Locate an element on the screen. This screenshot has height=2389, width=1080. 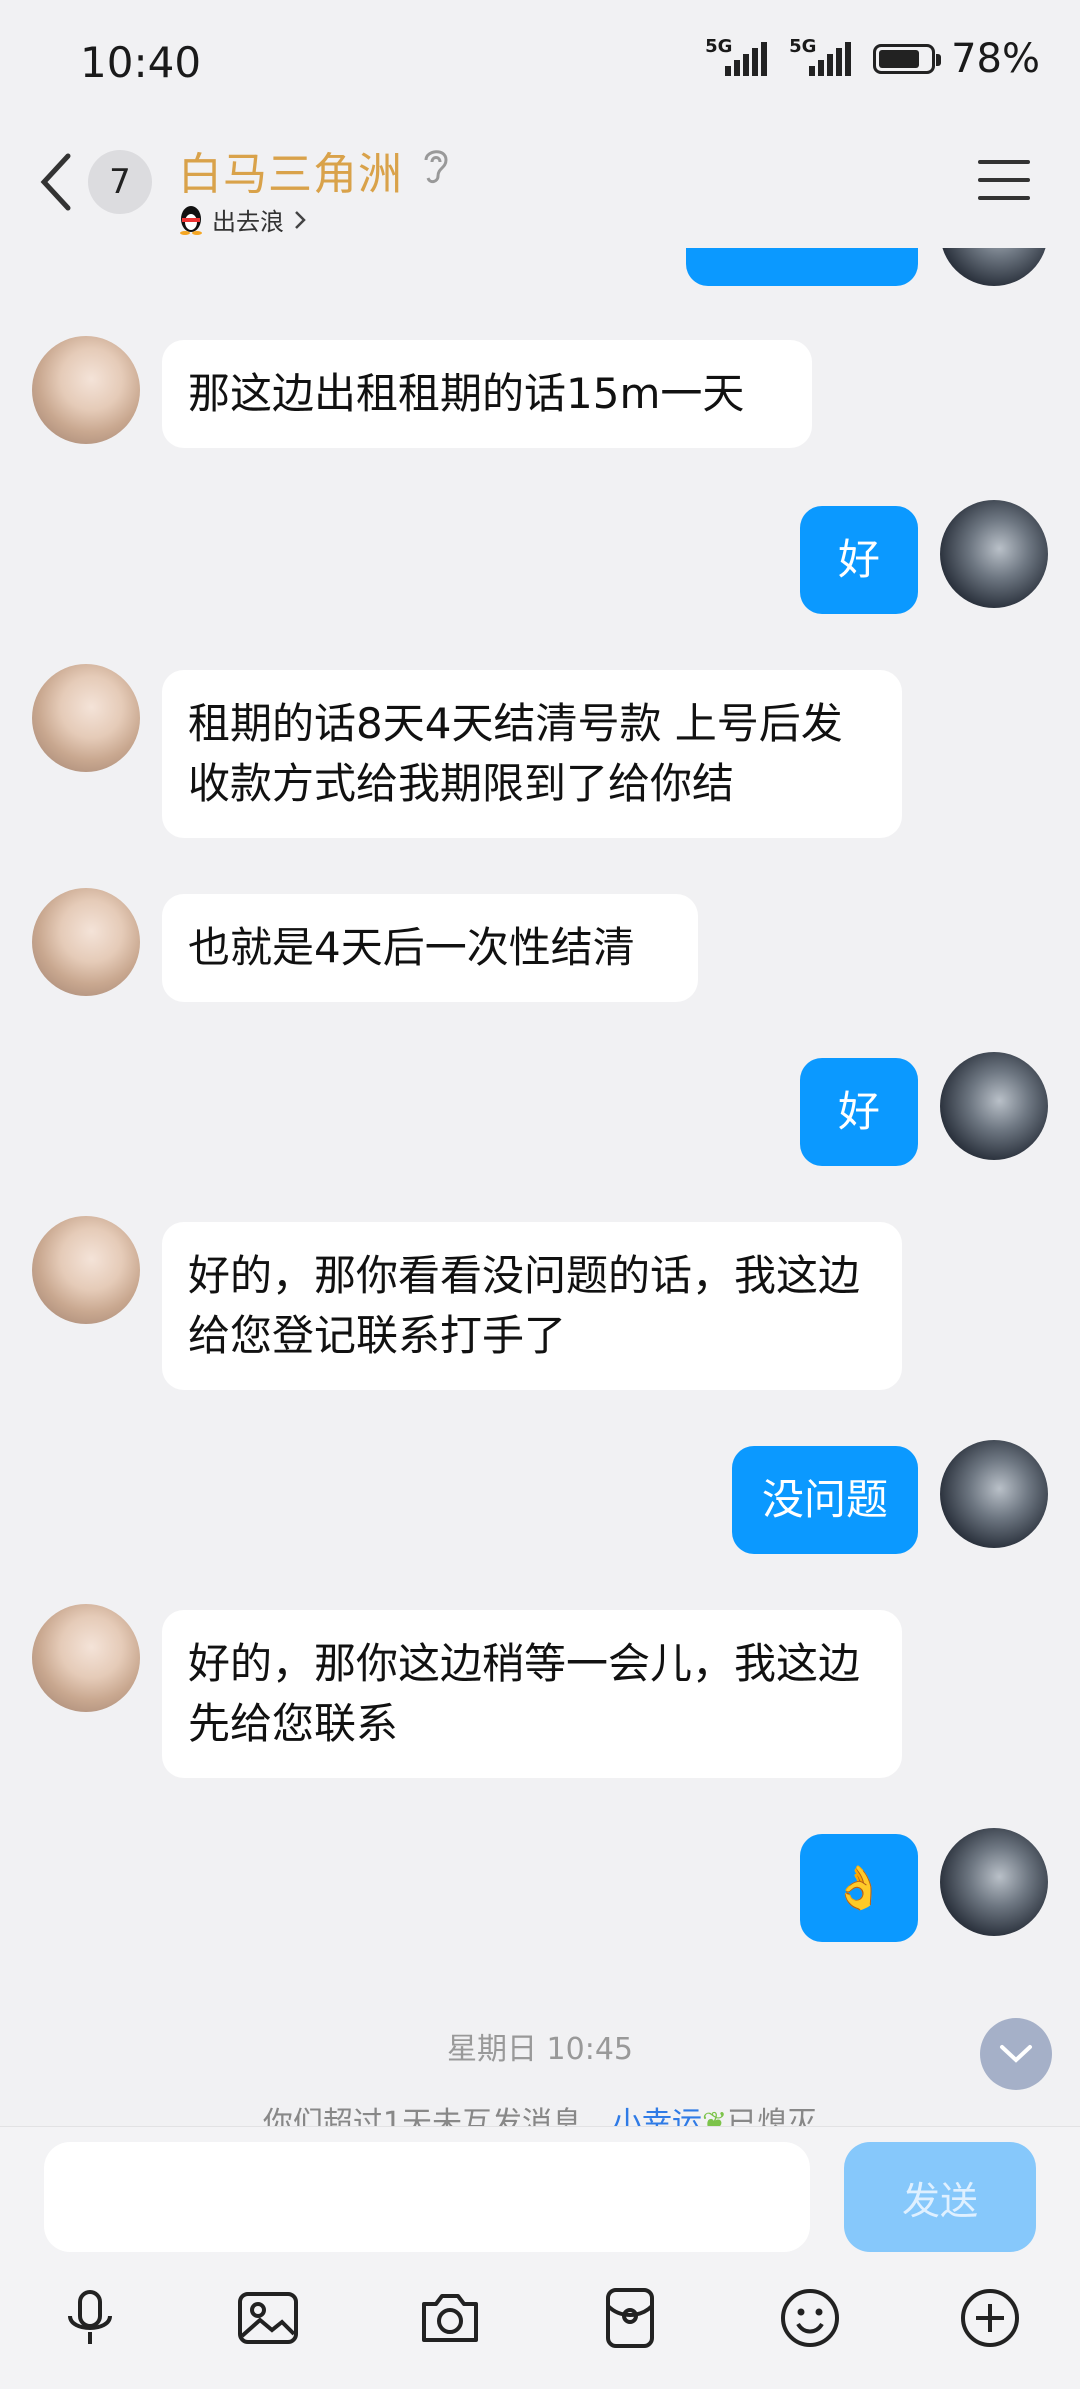
lucky-link: 小幸运 is located at coordinates (657, 2117).